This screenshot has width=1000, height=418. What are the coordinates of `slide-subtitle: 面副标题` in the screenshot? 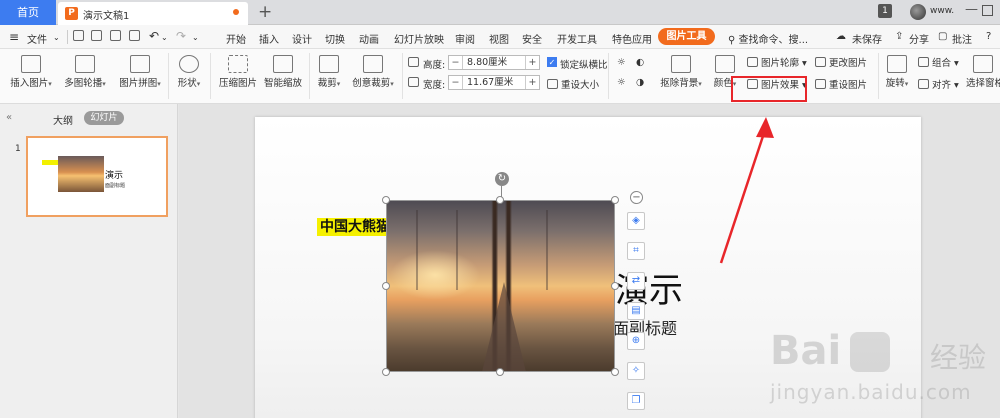 It's located at (645, 327).